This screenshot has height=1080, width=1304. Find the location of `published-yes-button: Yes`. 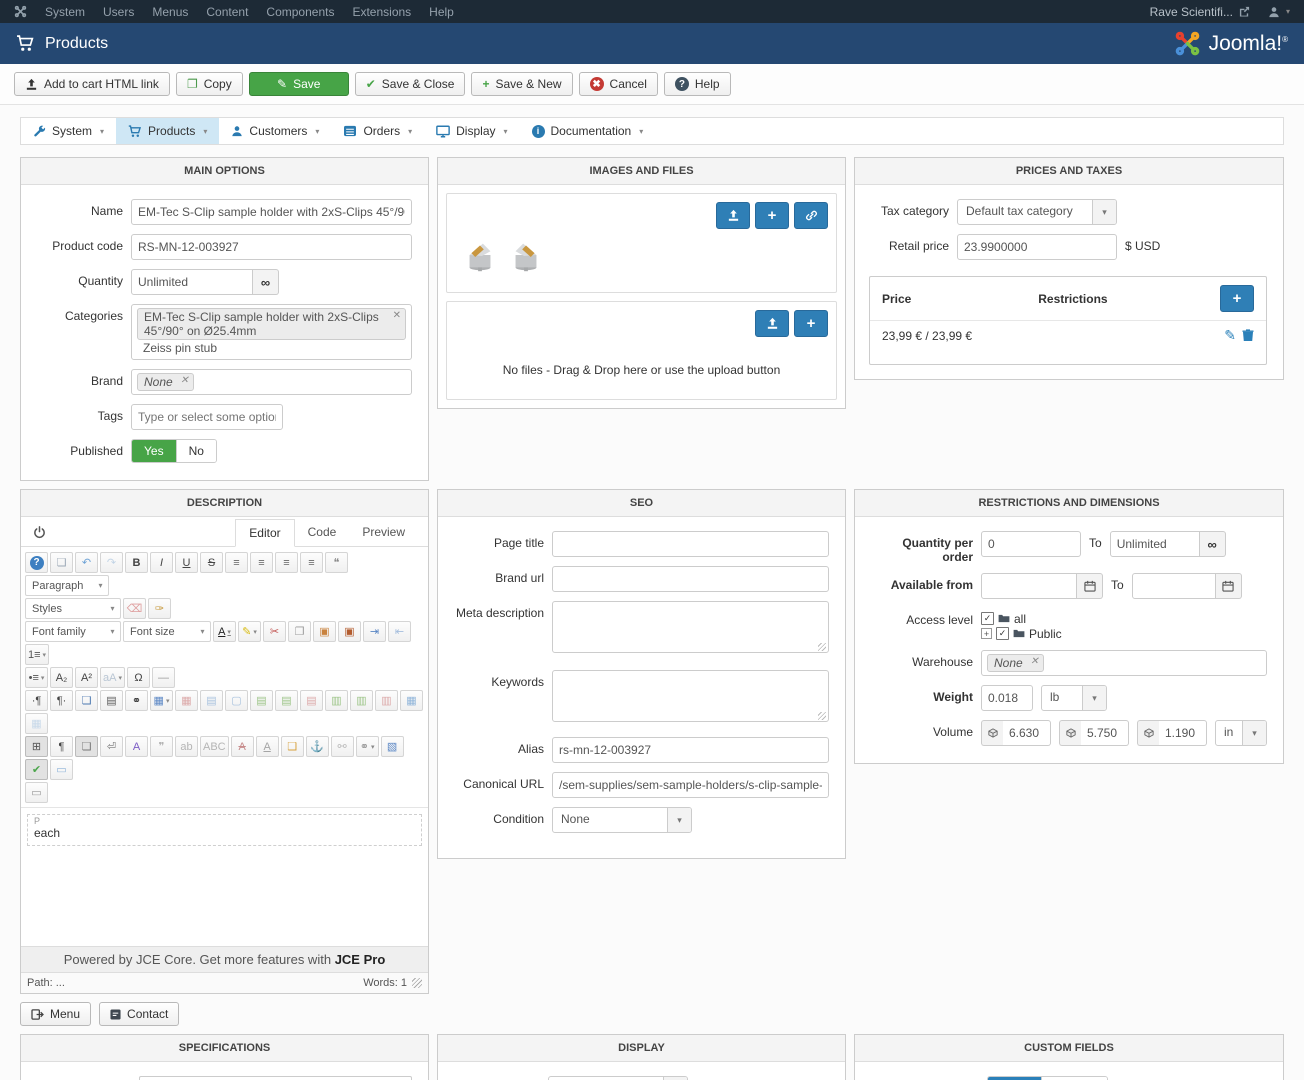

published-yes-button: Yes is located at coordinates (154, 451).